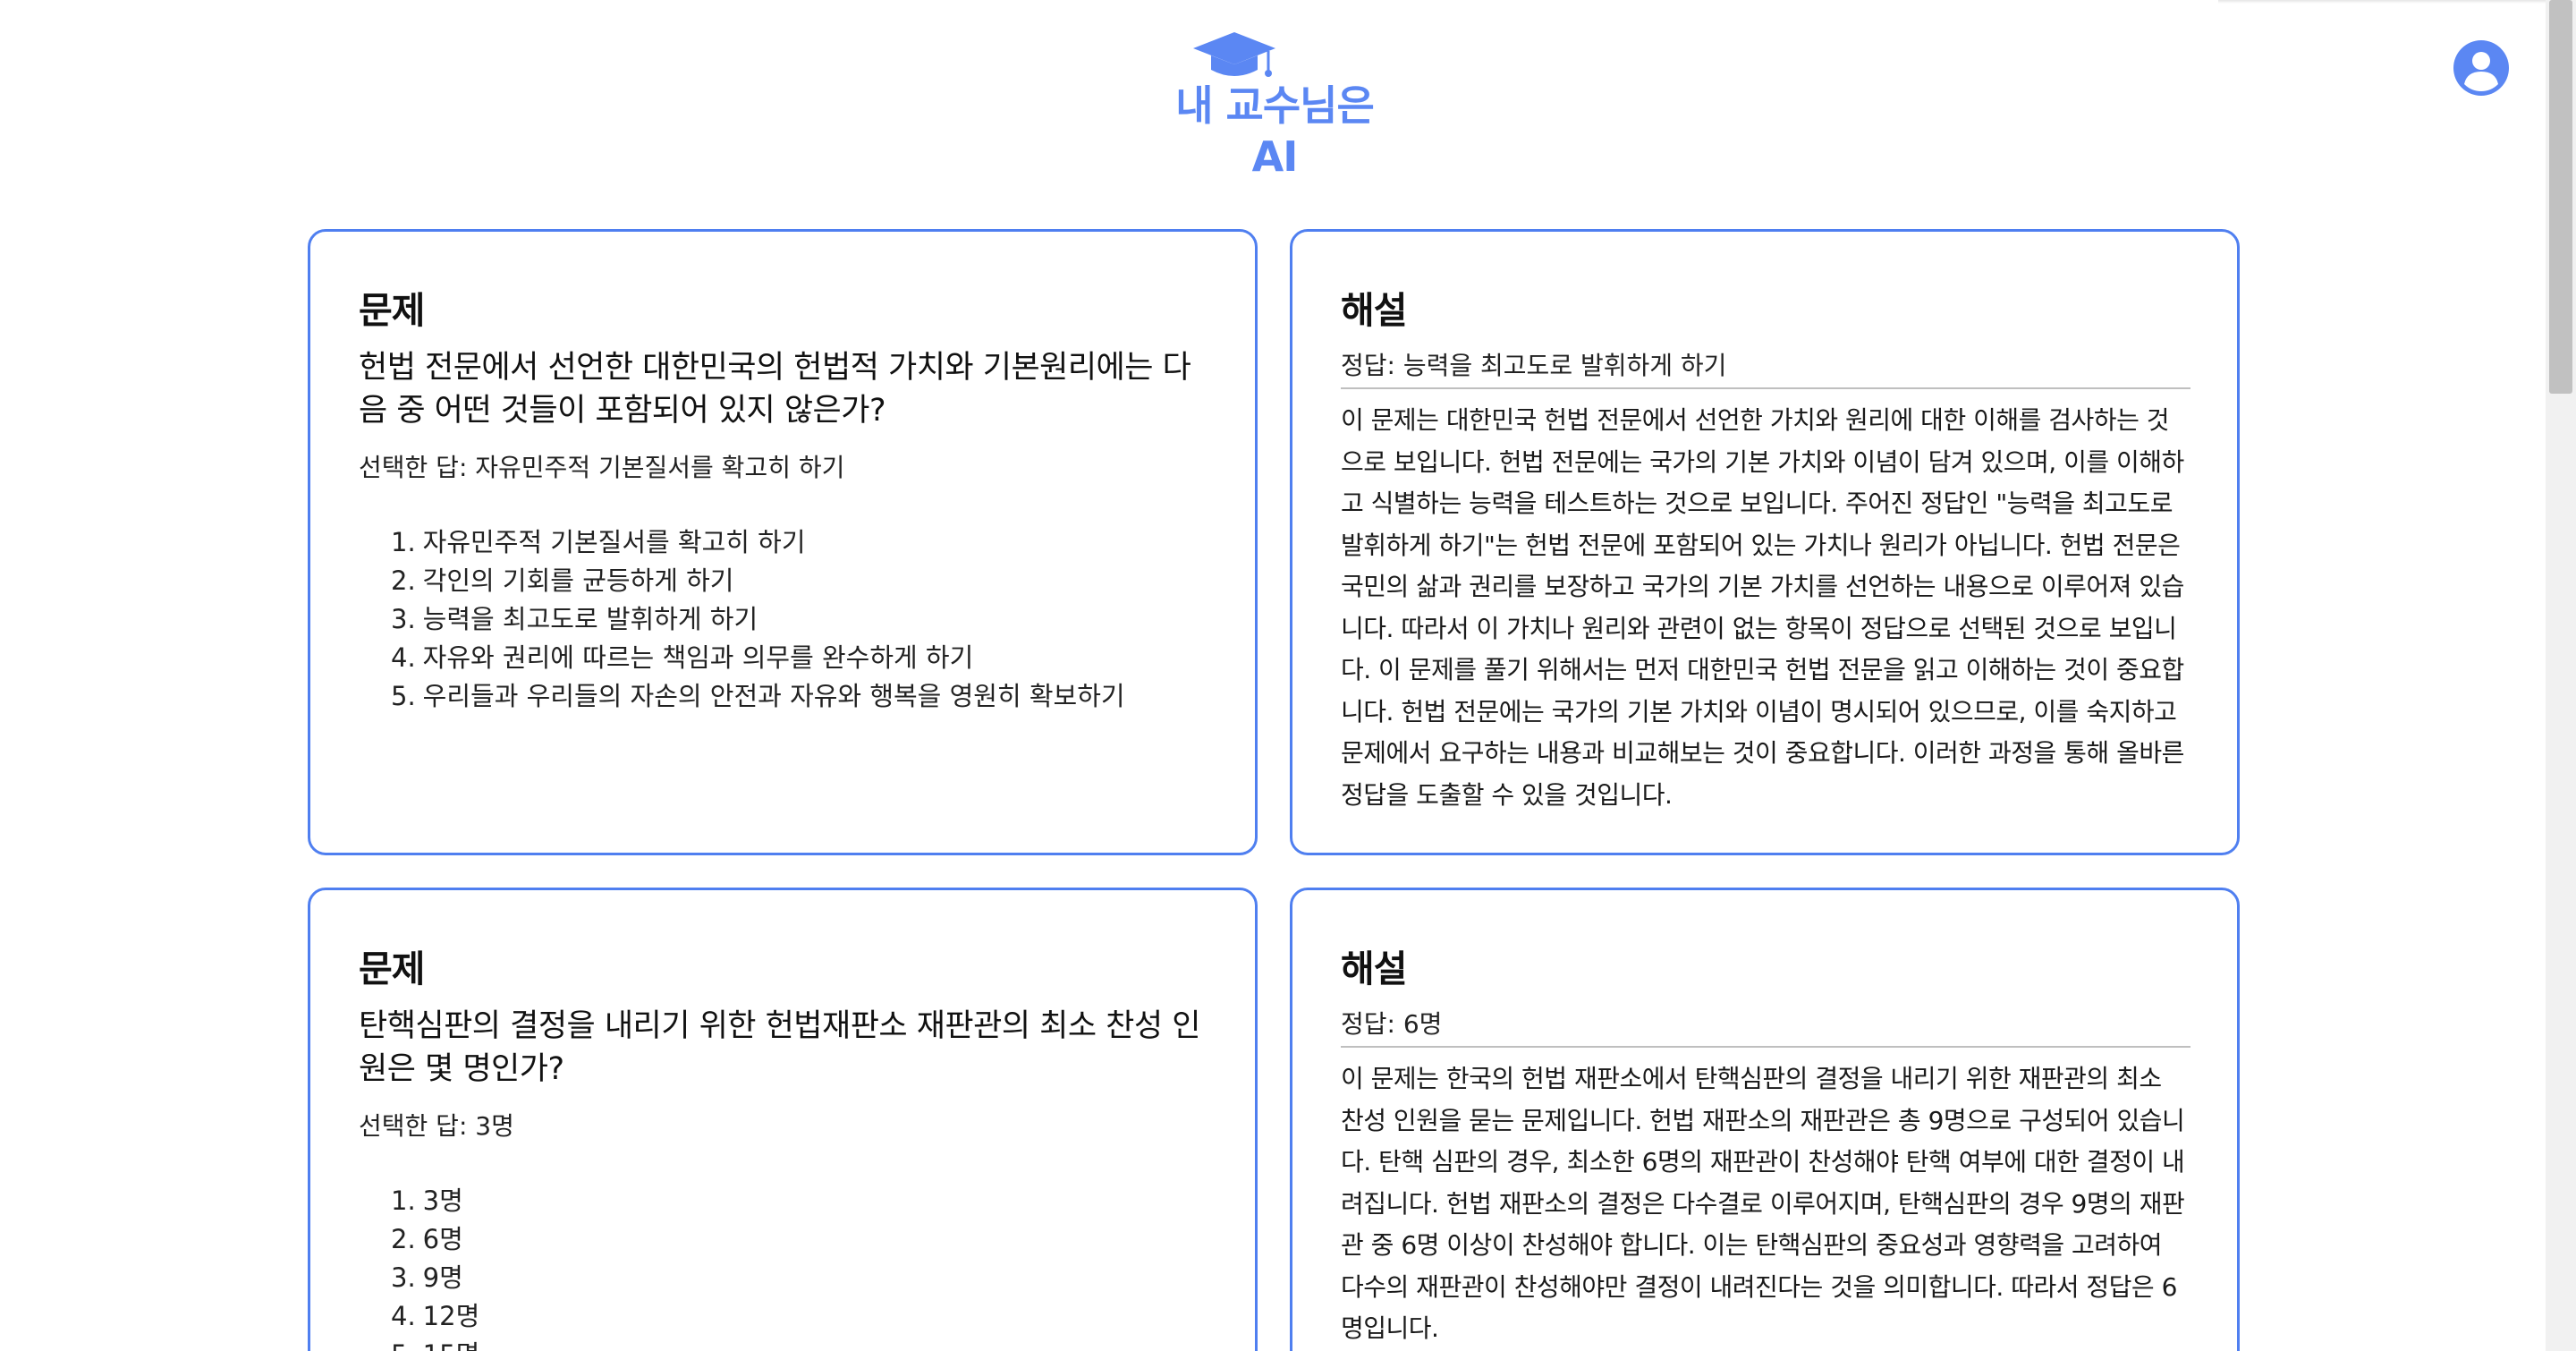  What do you see at coordinates (2560, 197) in the screenshot?
I see `scrollbar-thumb` at bounding box center [2560, 197].